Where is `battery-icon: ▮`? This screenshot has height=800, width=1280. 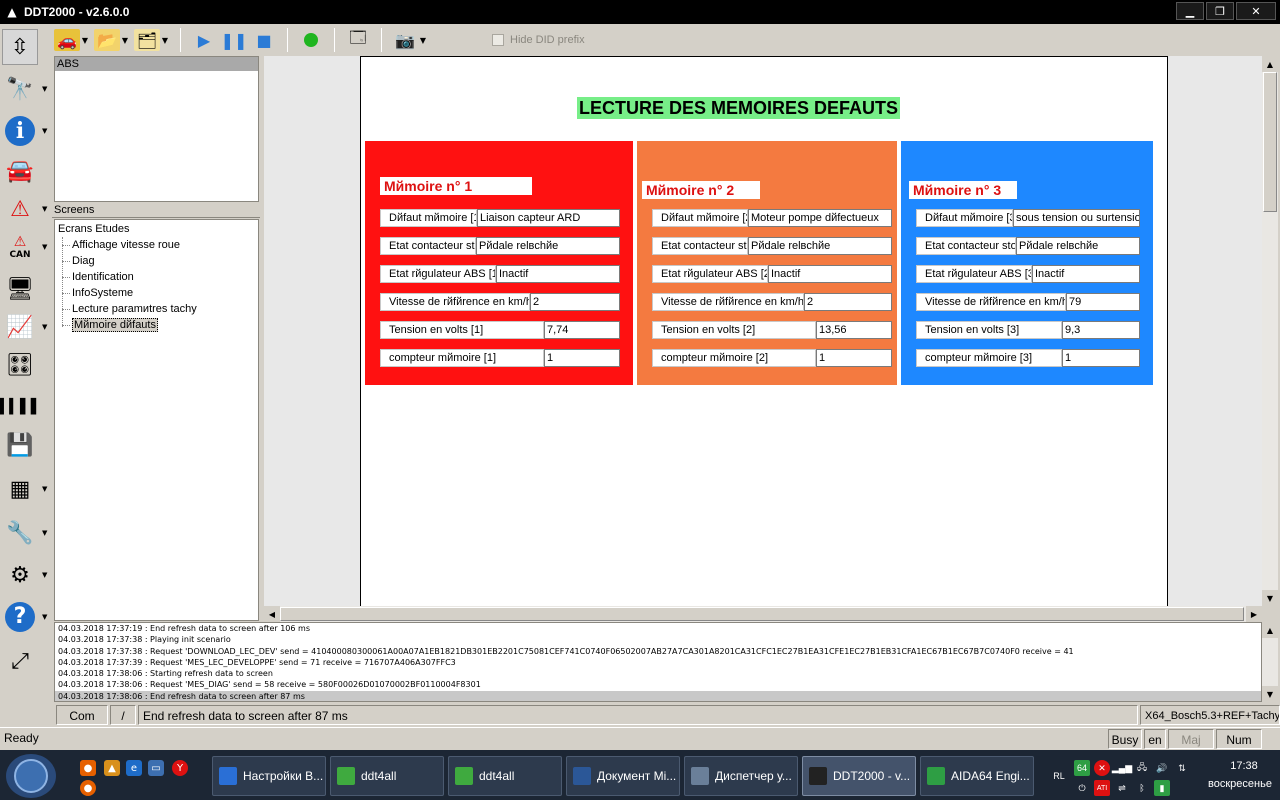 battery-icon: ▮ is located at coordinates (1162, 788).